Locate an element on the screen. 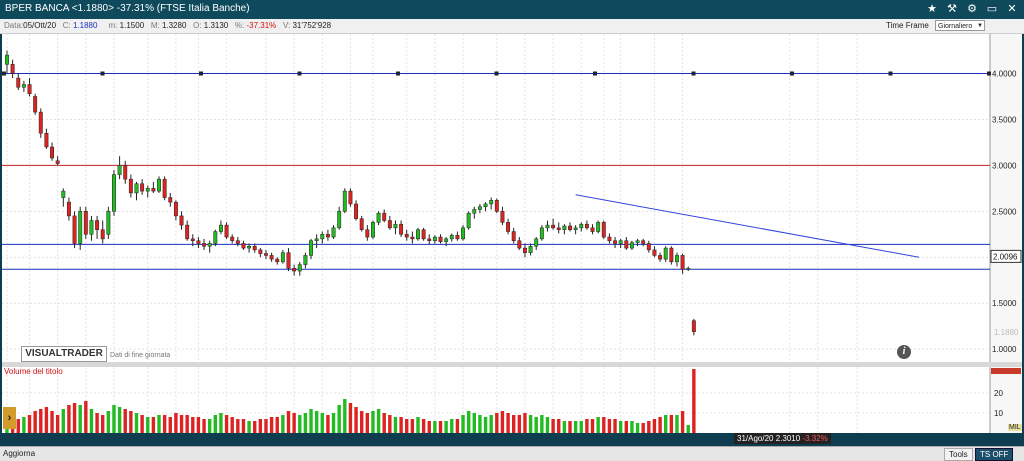 This screenshot has height=461, width=1024. wrench-icon: ⚒ is located at coordinates (952, 9).